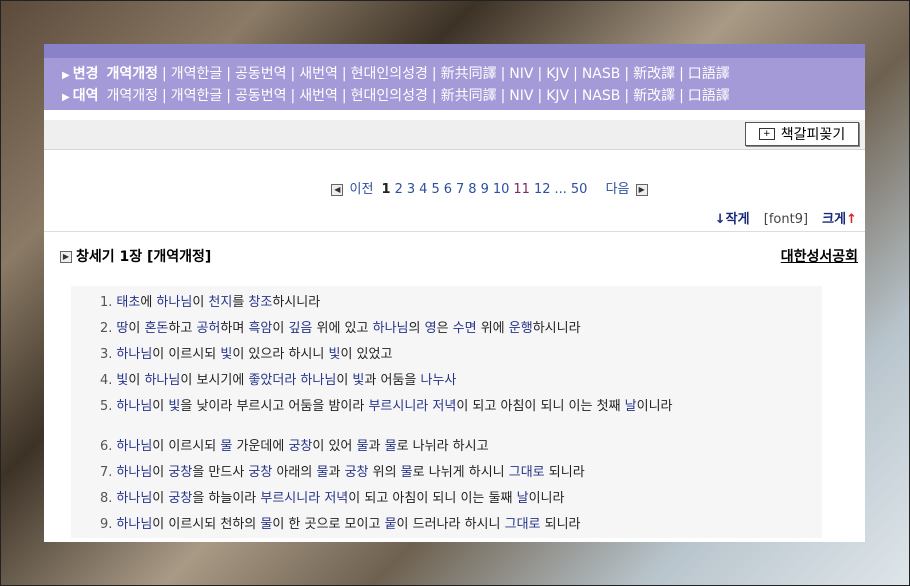 This screenshot has height=586, width=910. Describe the element at coordinates (454, 51) in the screenshot. I see `top-accent-bar` at that location.